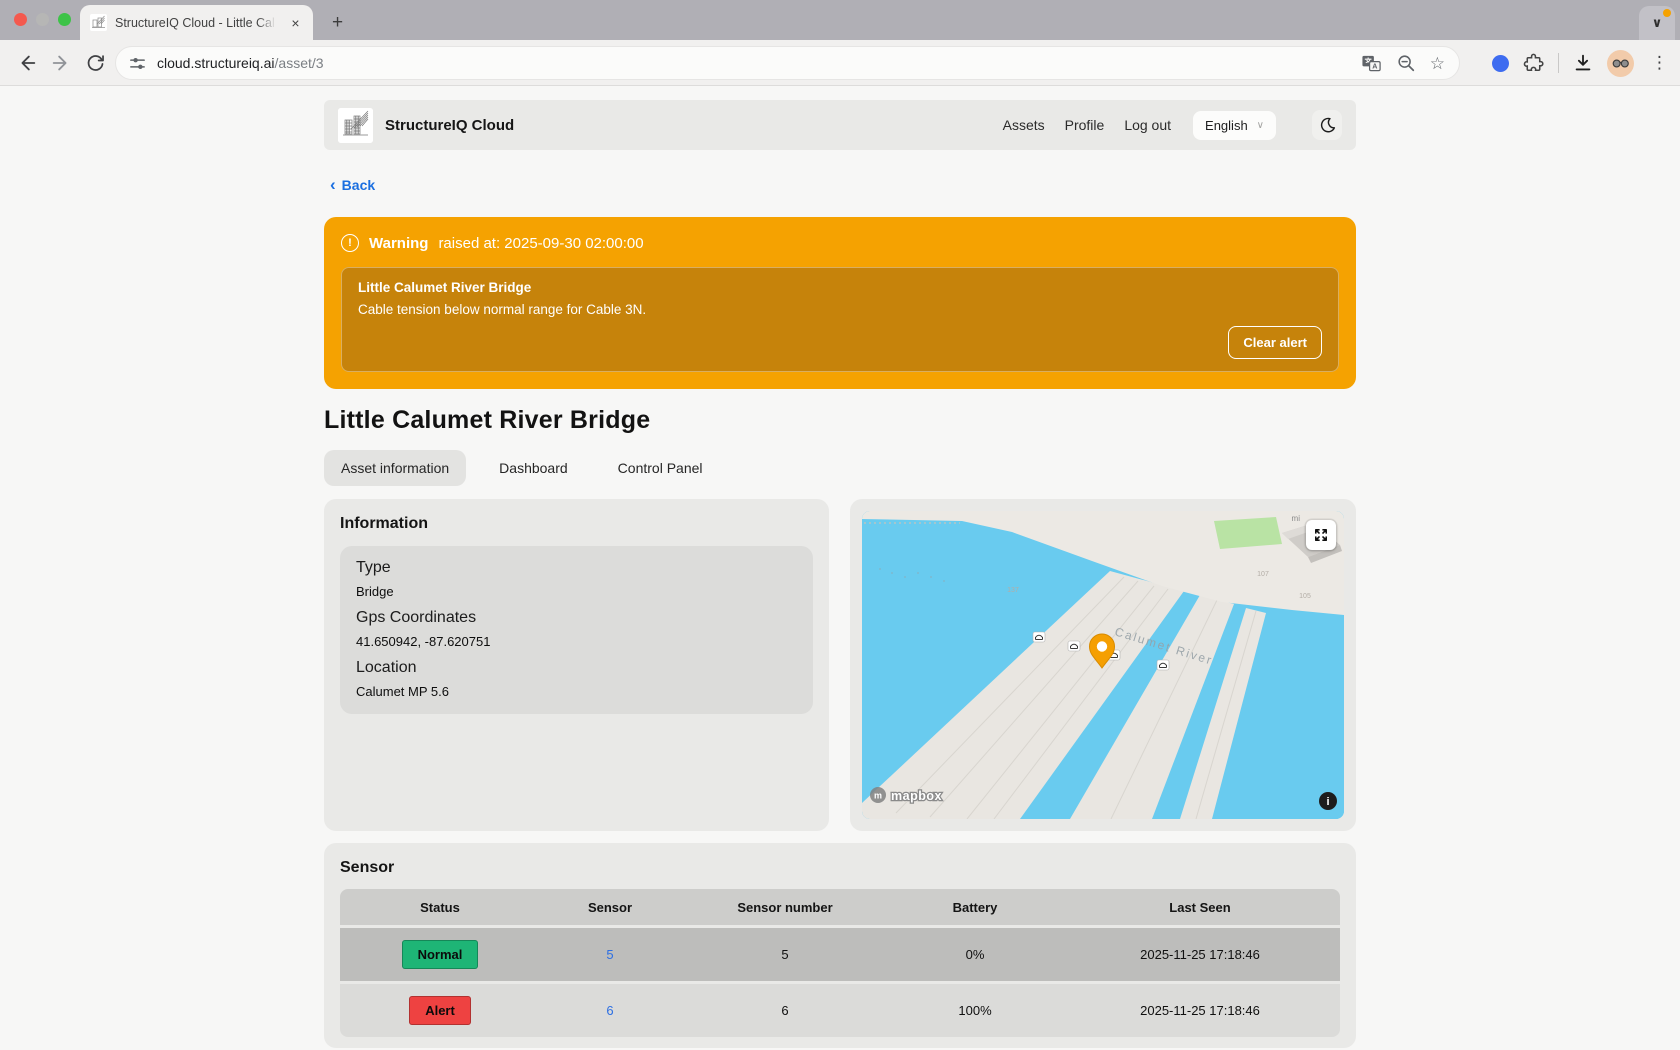 The width and height of the screenshot is (1680, 1050). What do you see at coordinates (440, 907) in the screenshot?
I see `col-status: Status` at bounding box center [440, 907].